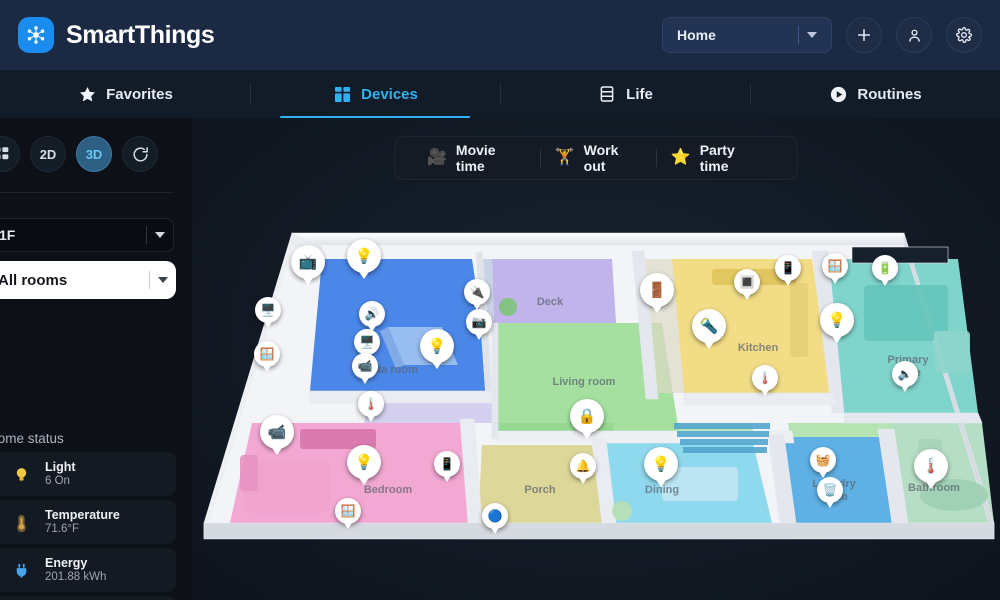 The height and width of the screenshot is (600, 1000). Describe the element at coordinates (160, 235) in the screenshot. I see `chevron-down-icon` at that location.